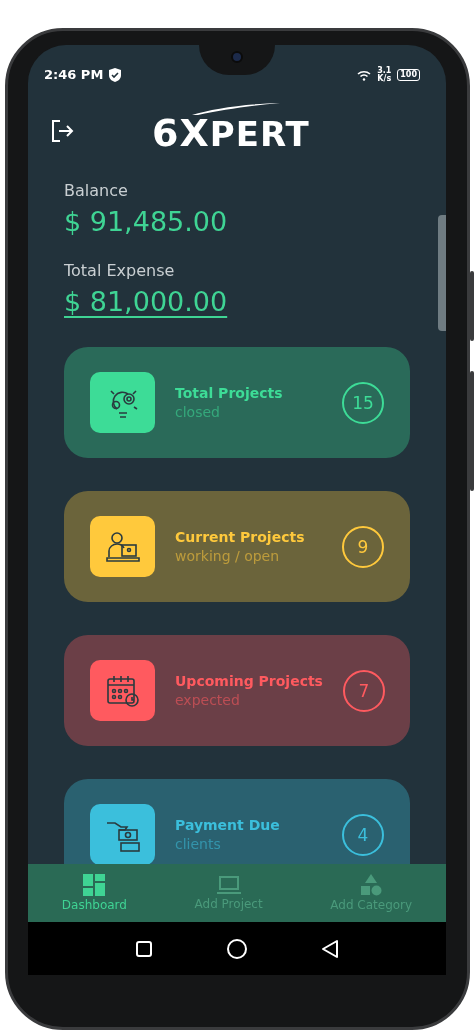 The height and width of the screenshot is (1033, 474). Describe the element at coordinates (442, 273) in the screenshot. I see `scrollbar` at that location.